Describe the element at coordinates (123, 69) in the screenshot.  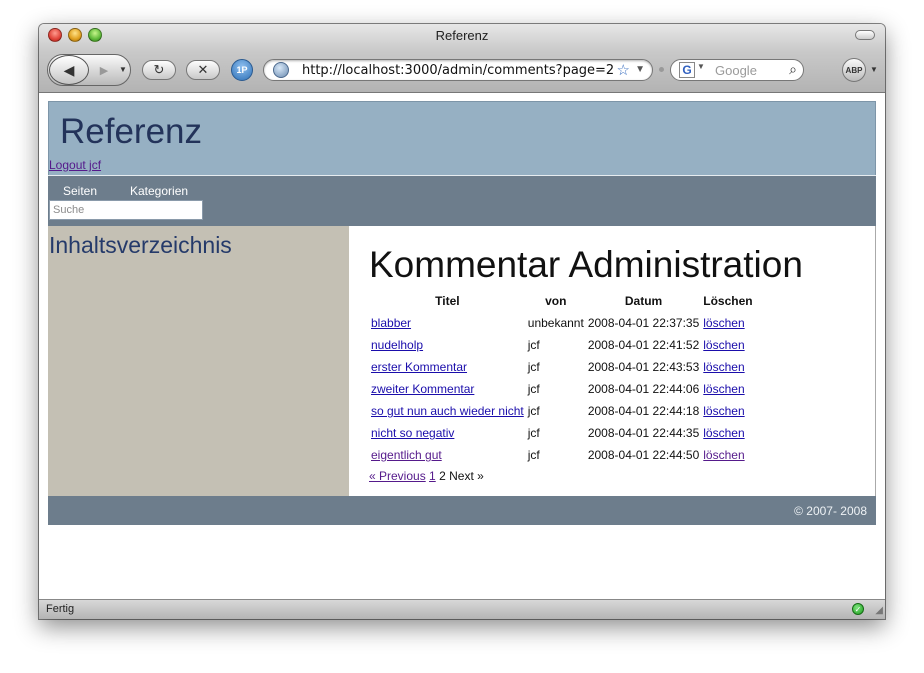
I see `history-dropdown-icon: ▼` at that location.